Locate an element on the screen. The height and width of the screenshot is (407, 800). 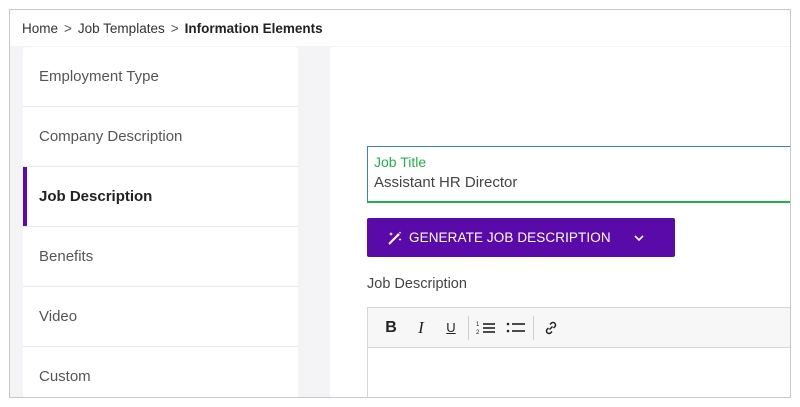
chevron-down-icon is located at coordinates (639, 238).